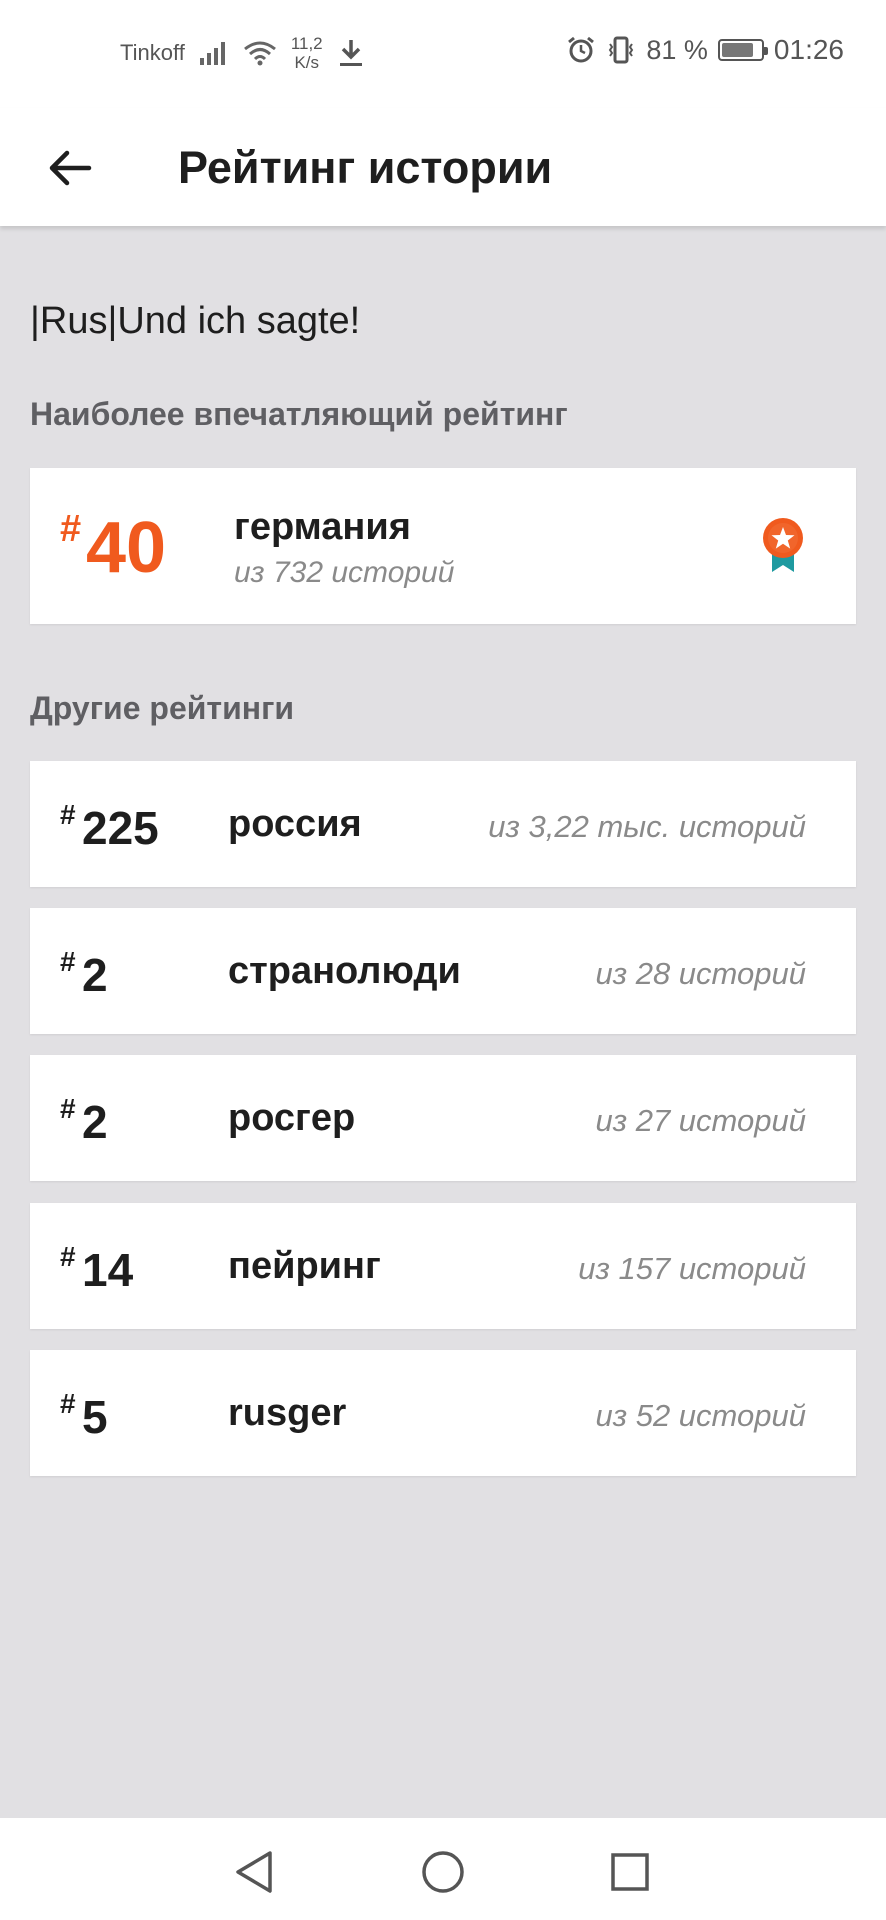  I want to click on rank-number: 40, so click(126, 548).